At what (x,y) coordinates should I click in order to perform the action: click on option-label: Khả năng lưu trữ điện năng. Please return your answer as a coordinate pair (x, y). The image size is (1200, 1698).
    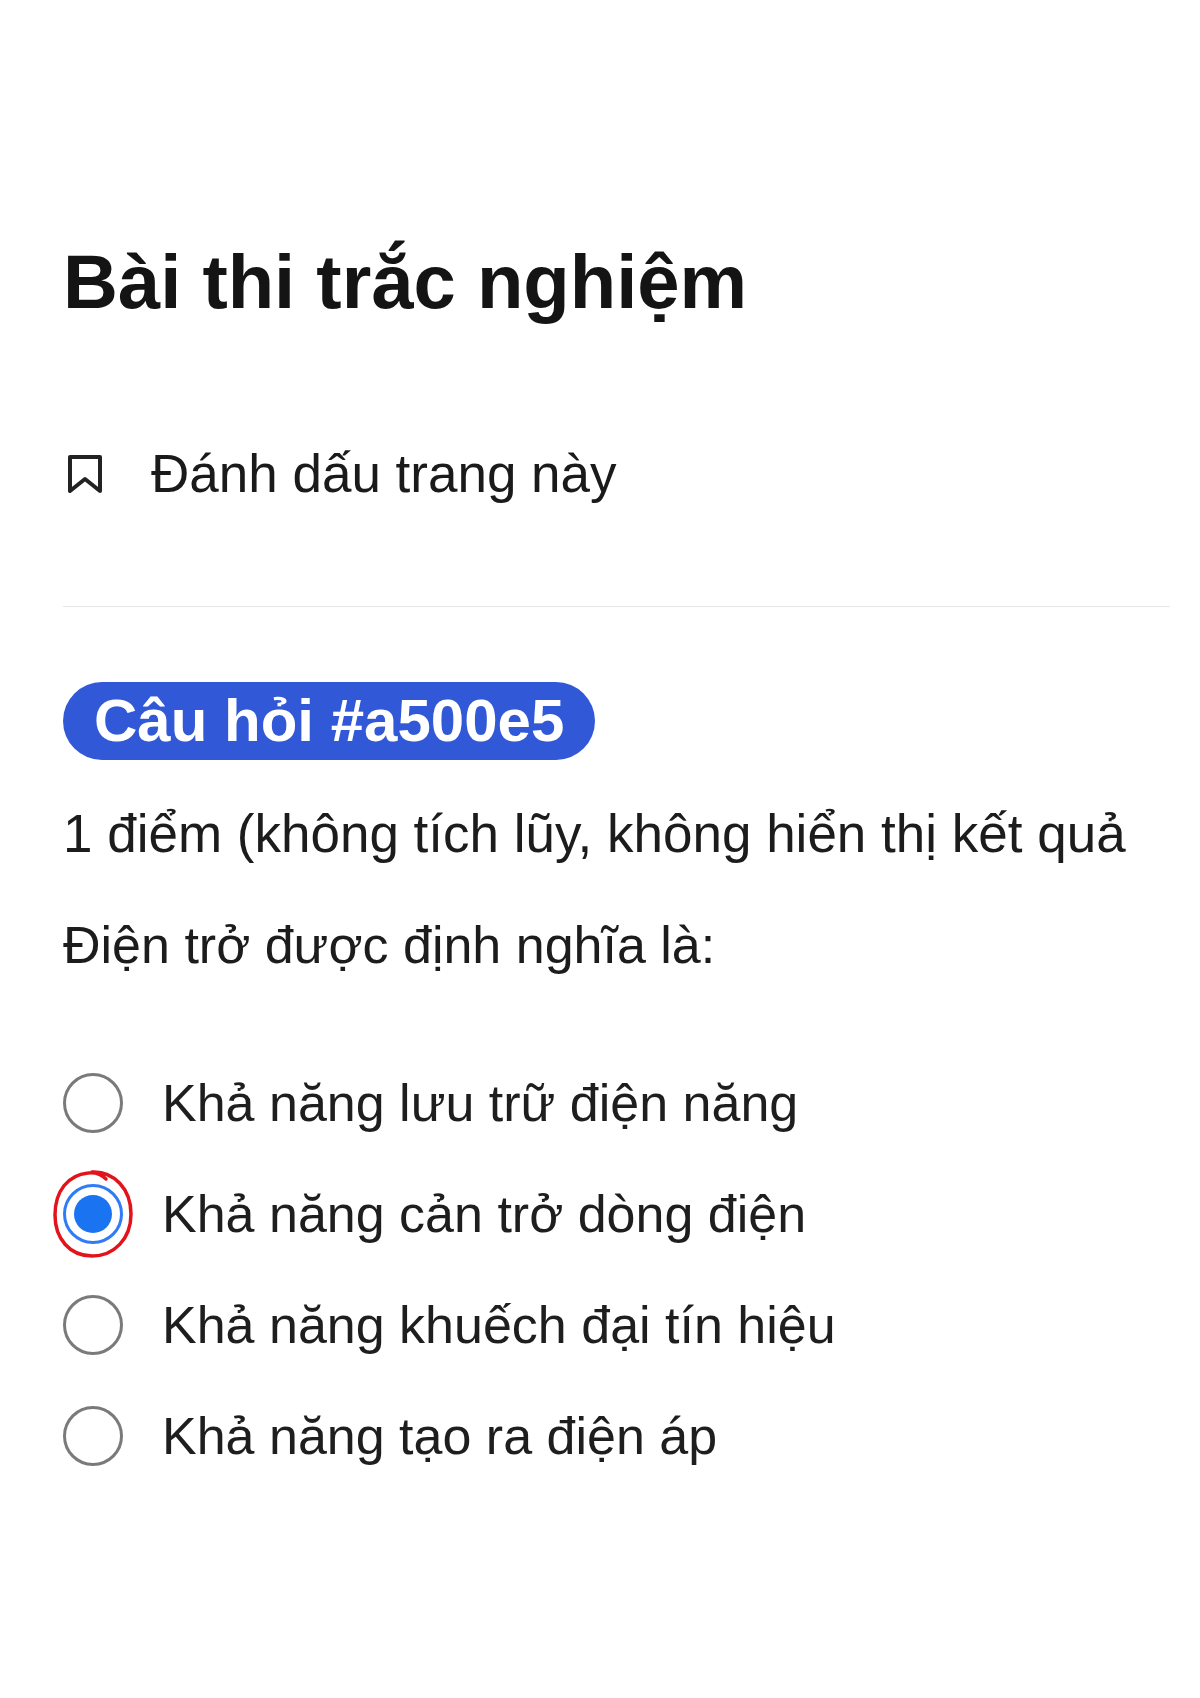
    Looking at the image, I should click on (480, 1103).